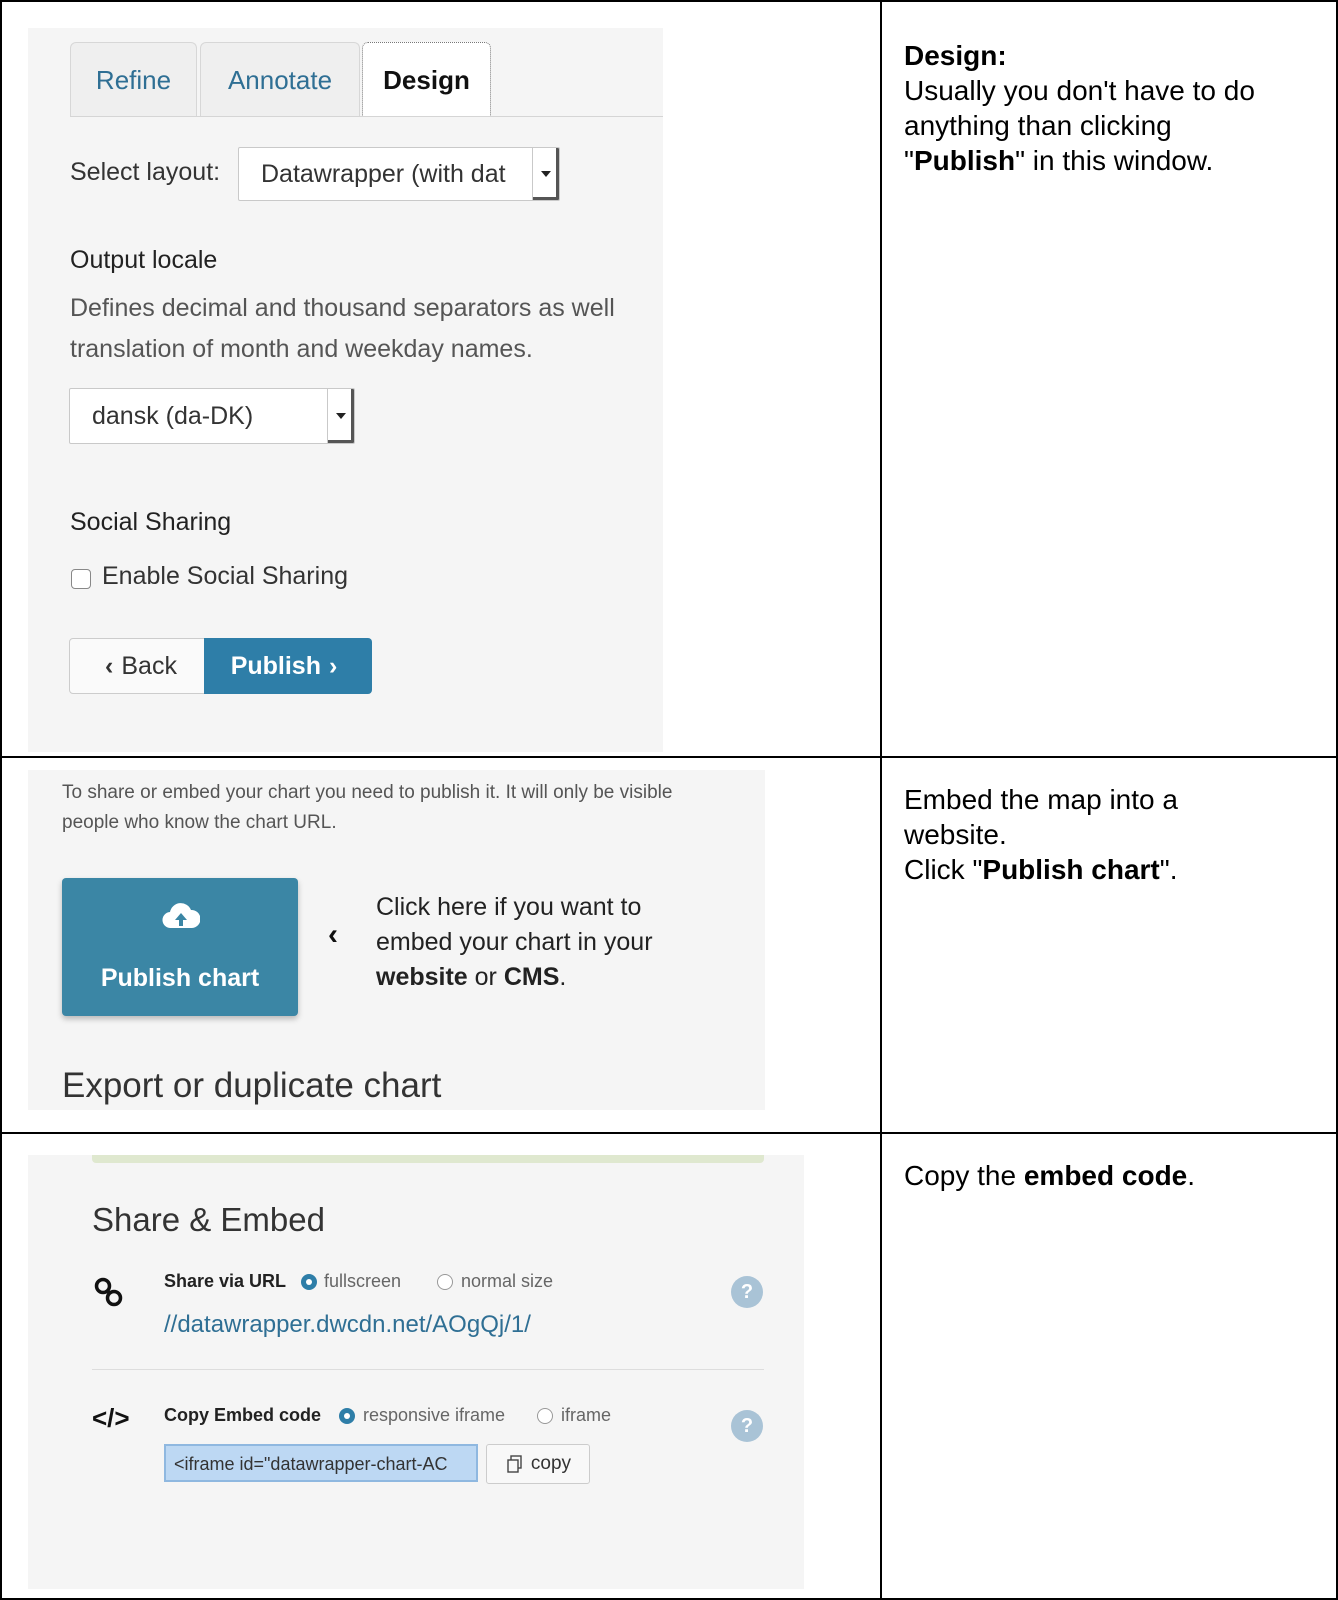 This screenshot has width=1338, height=1600. What do you see at coordinates (1168, 869) in the screenshot?
I see `note-embed-click-post: ".` at bounding box center [1168, 869].